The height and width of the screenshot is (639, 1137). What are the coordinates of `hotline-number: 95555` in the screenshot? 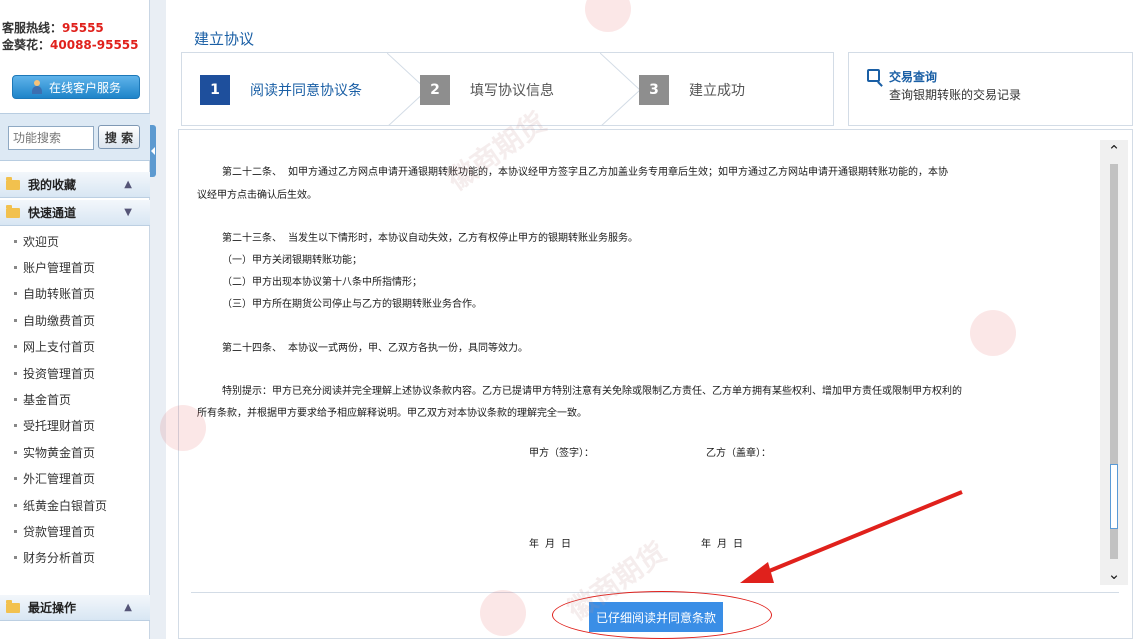 It's located at (83, 28).